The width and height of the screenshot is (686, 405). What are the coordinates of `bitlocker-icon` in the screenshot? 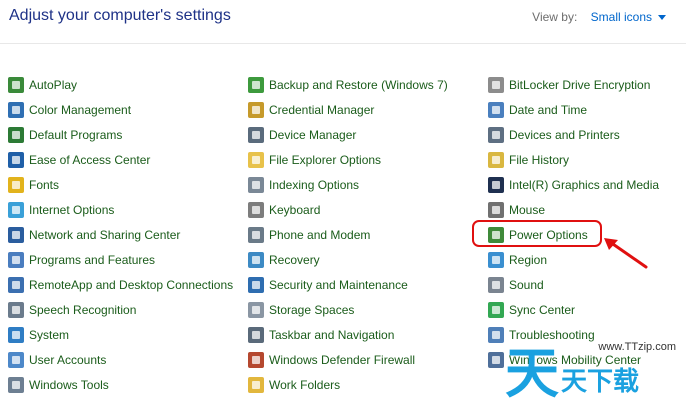 It's located at (496, 84).